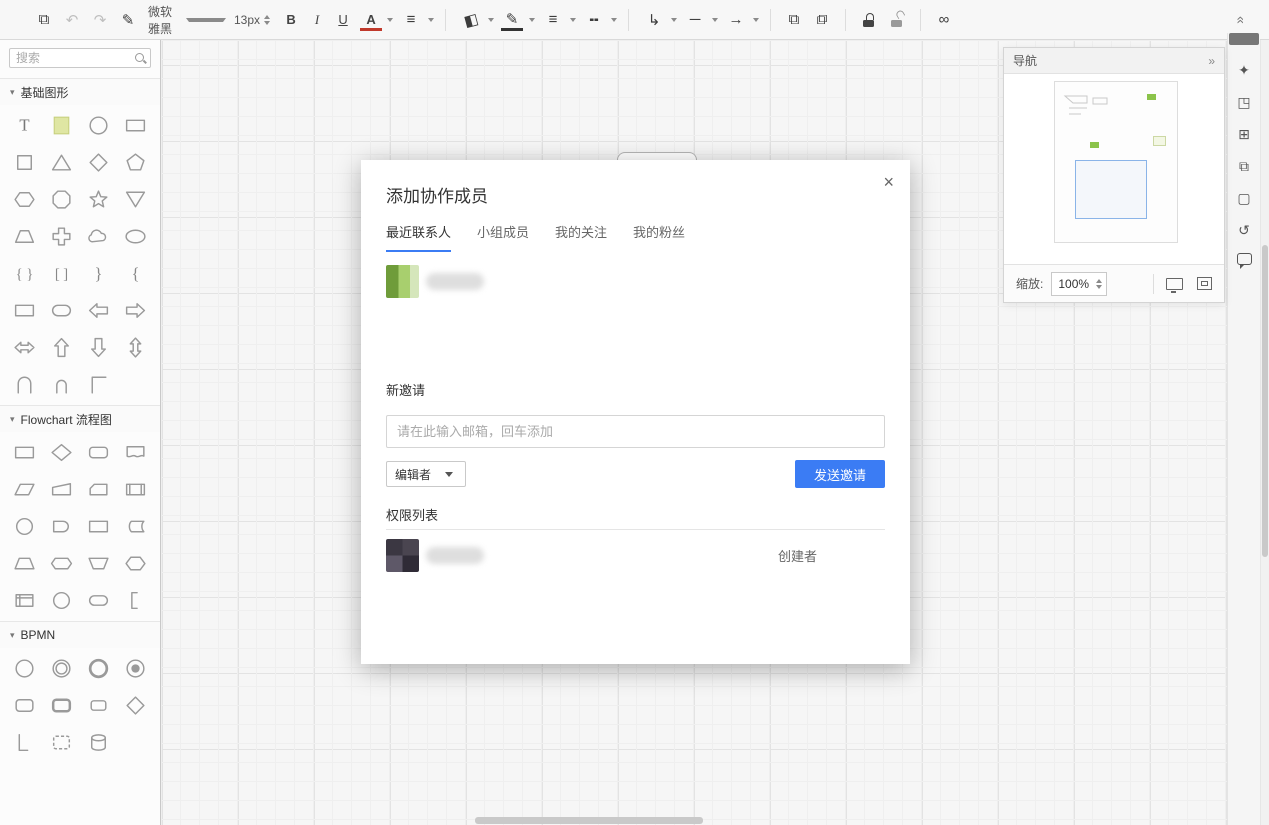  Describe the element at coordinates (135, 347) in the screenshot. I see `shape-arrow-double-v` at that location.